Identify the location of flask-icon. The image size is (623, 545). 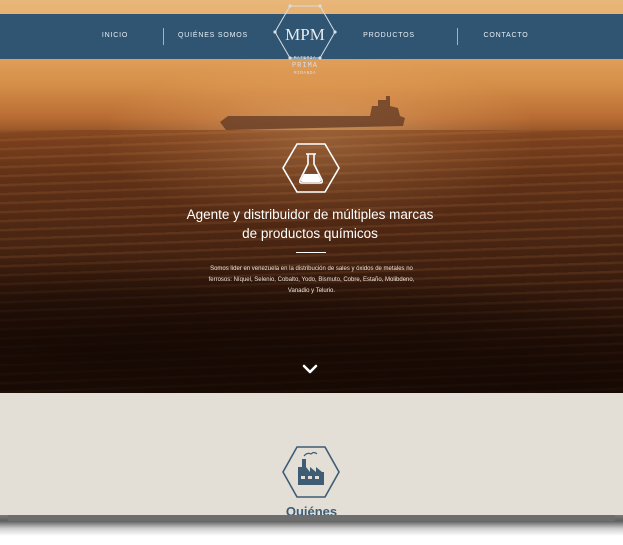
(311, 168).